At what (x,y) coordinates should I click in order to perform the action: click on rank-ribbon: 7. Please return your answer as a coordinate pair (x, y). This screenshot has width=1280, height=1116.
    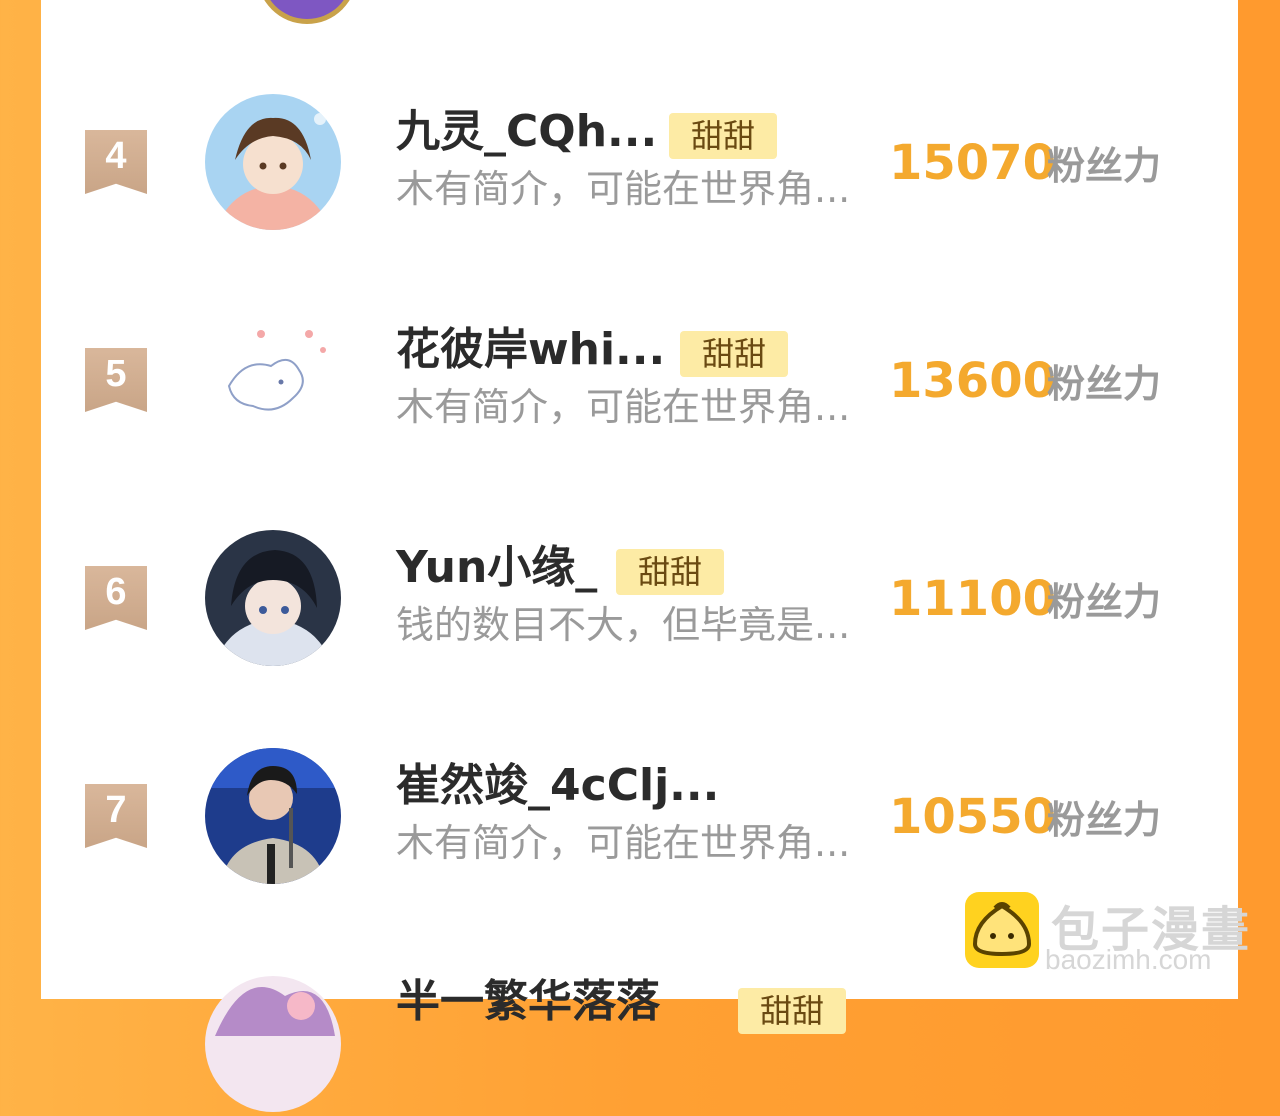
    Looking at the image, I should click on (116, 816).